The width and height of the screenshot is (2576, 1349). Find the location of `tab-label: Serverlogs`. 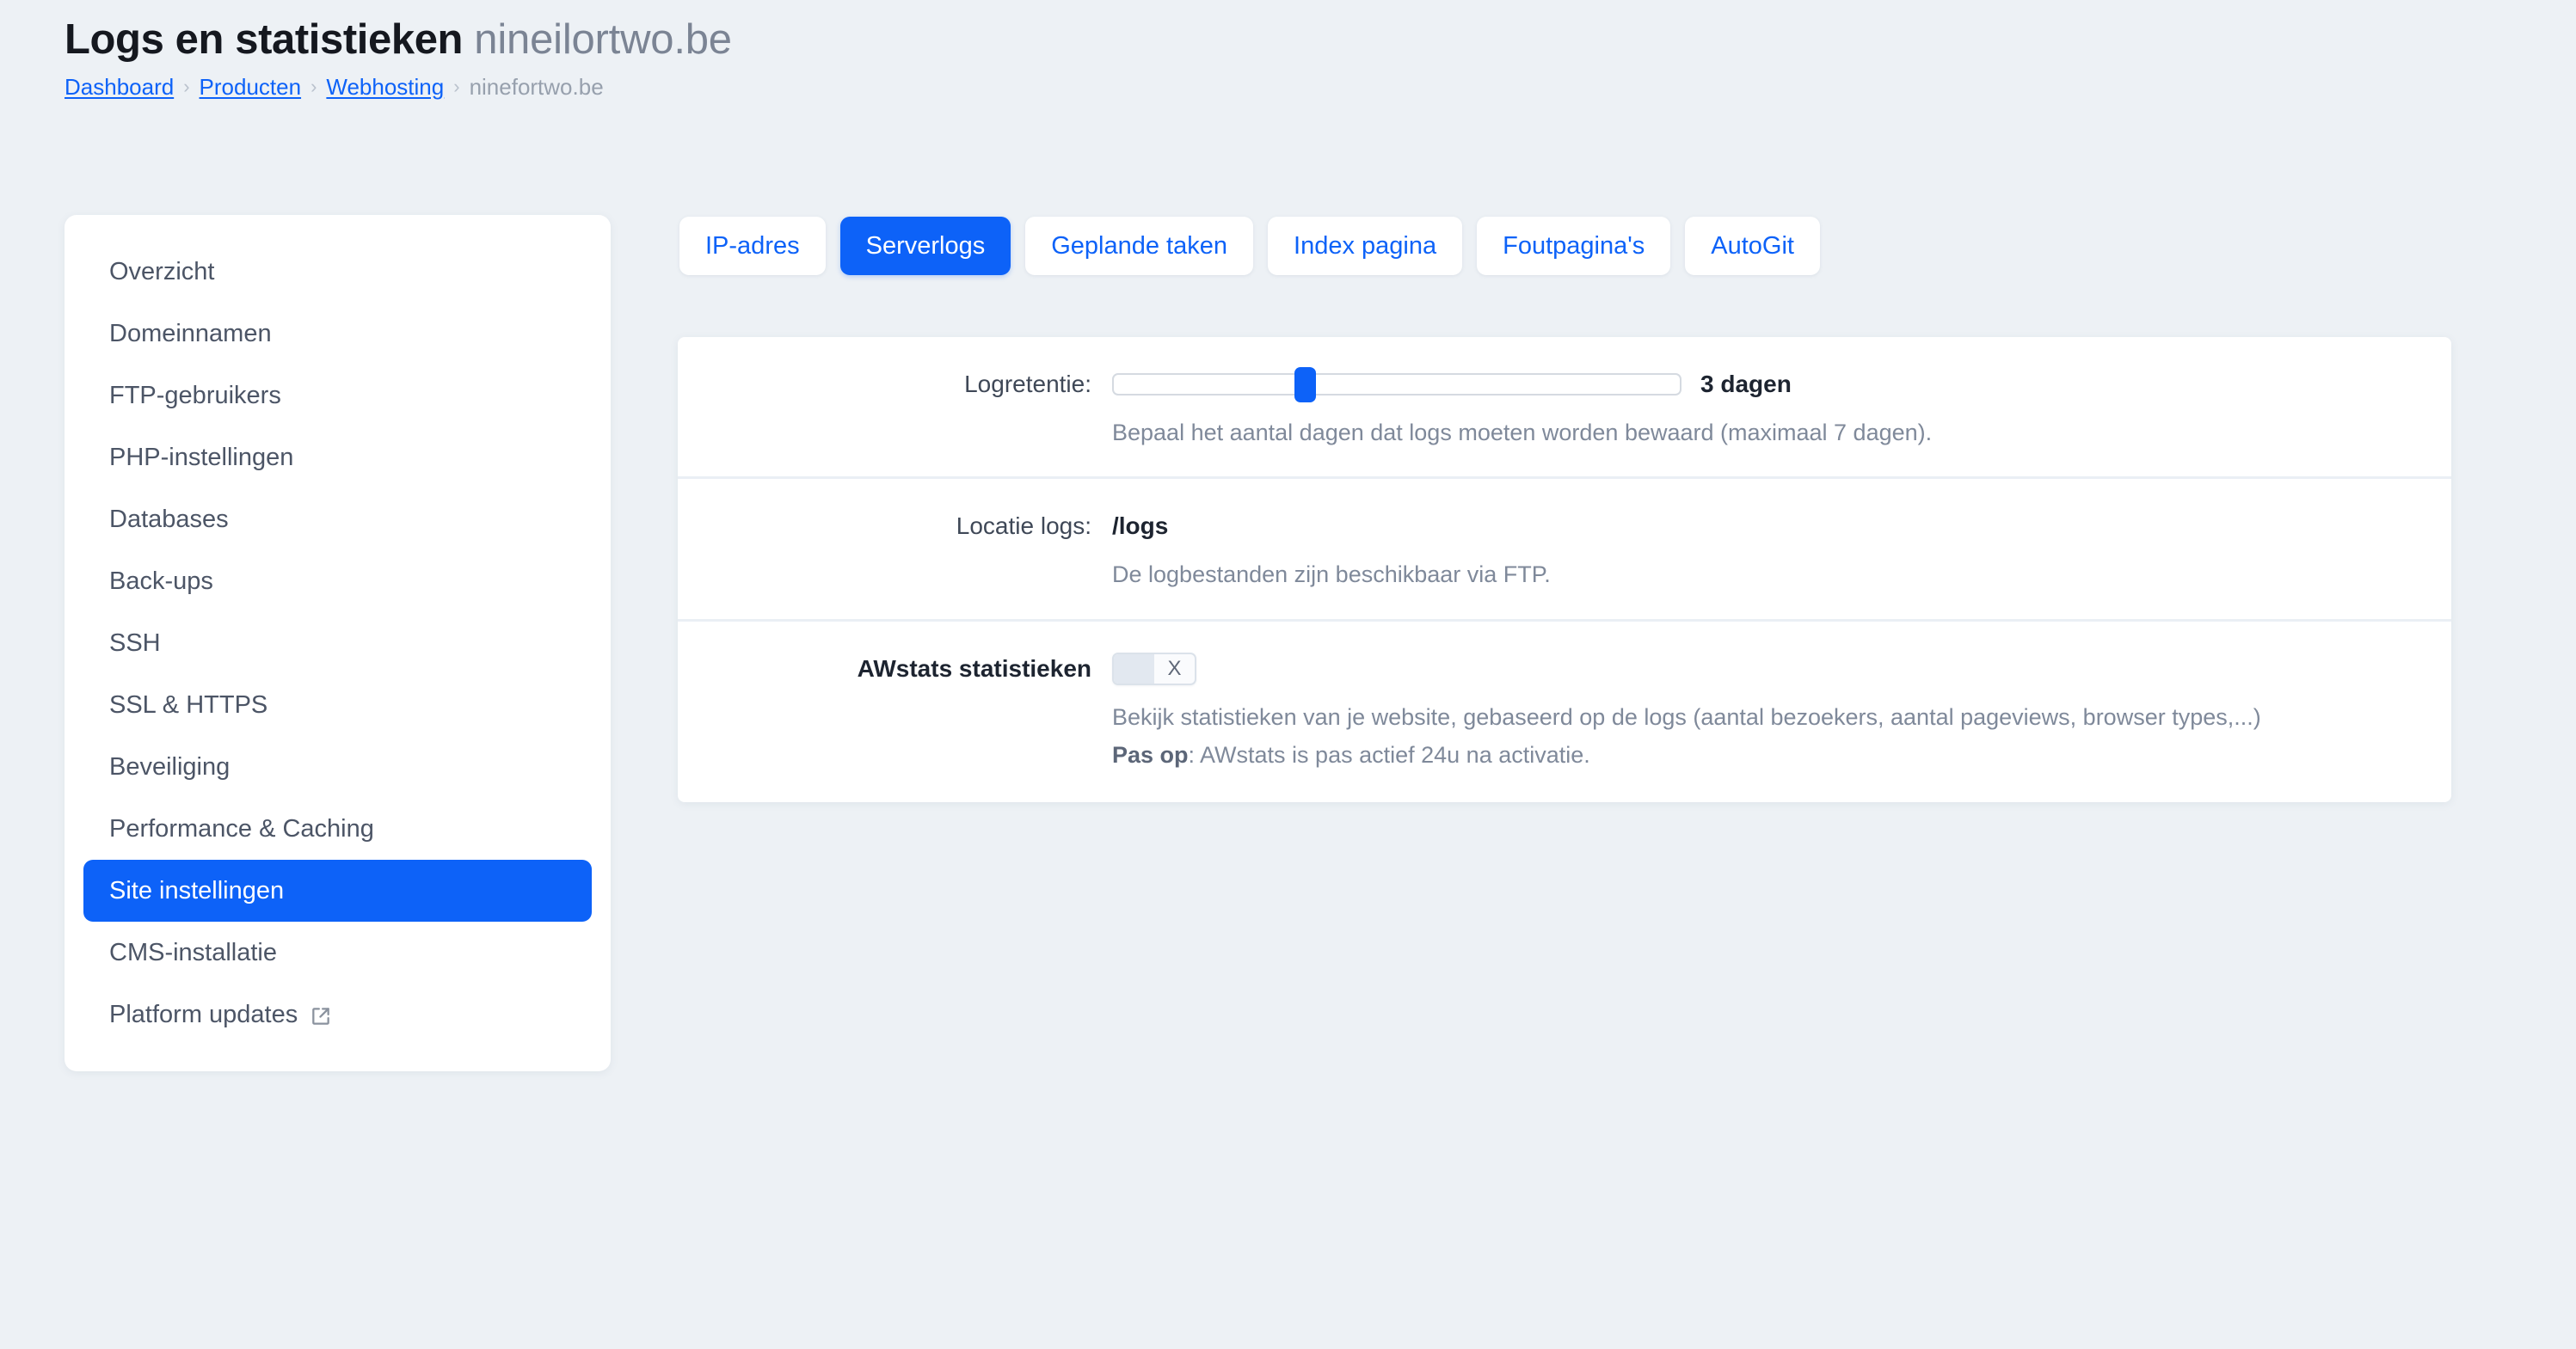

tab-label: Serverlogs is located at coordinates (925, 245).